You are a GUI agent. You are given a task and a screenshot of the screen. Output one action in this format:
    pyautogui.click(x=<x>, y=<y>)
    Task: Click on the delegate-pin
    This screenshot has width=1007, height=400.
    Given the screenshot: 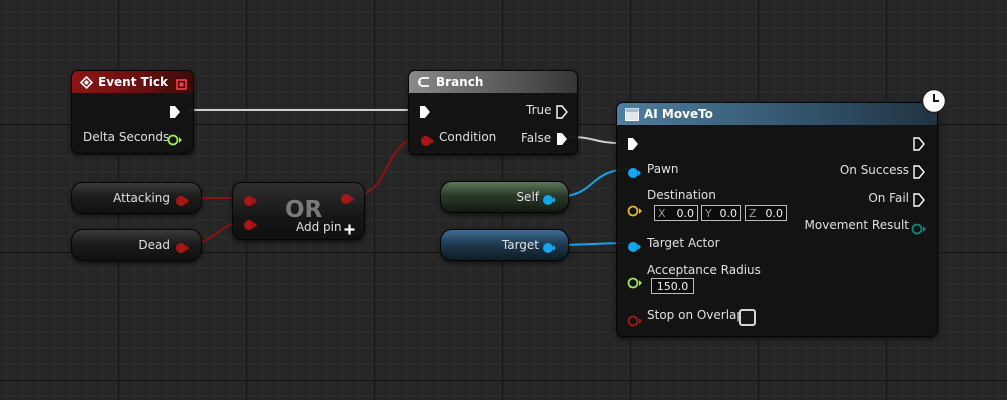 What is the action you would take?
    pyautogui.click(x=181, y=84)
    